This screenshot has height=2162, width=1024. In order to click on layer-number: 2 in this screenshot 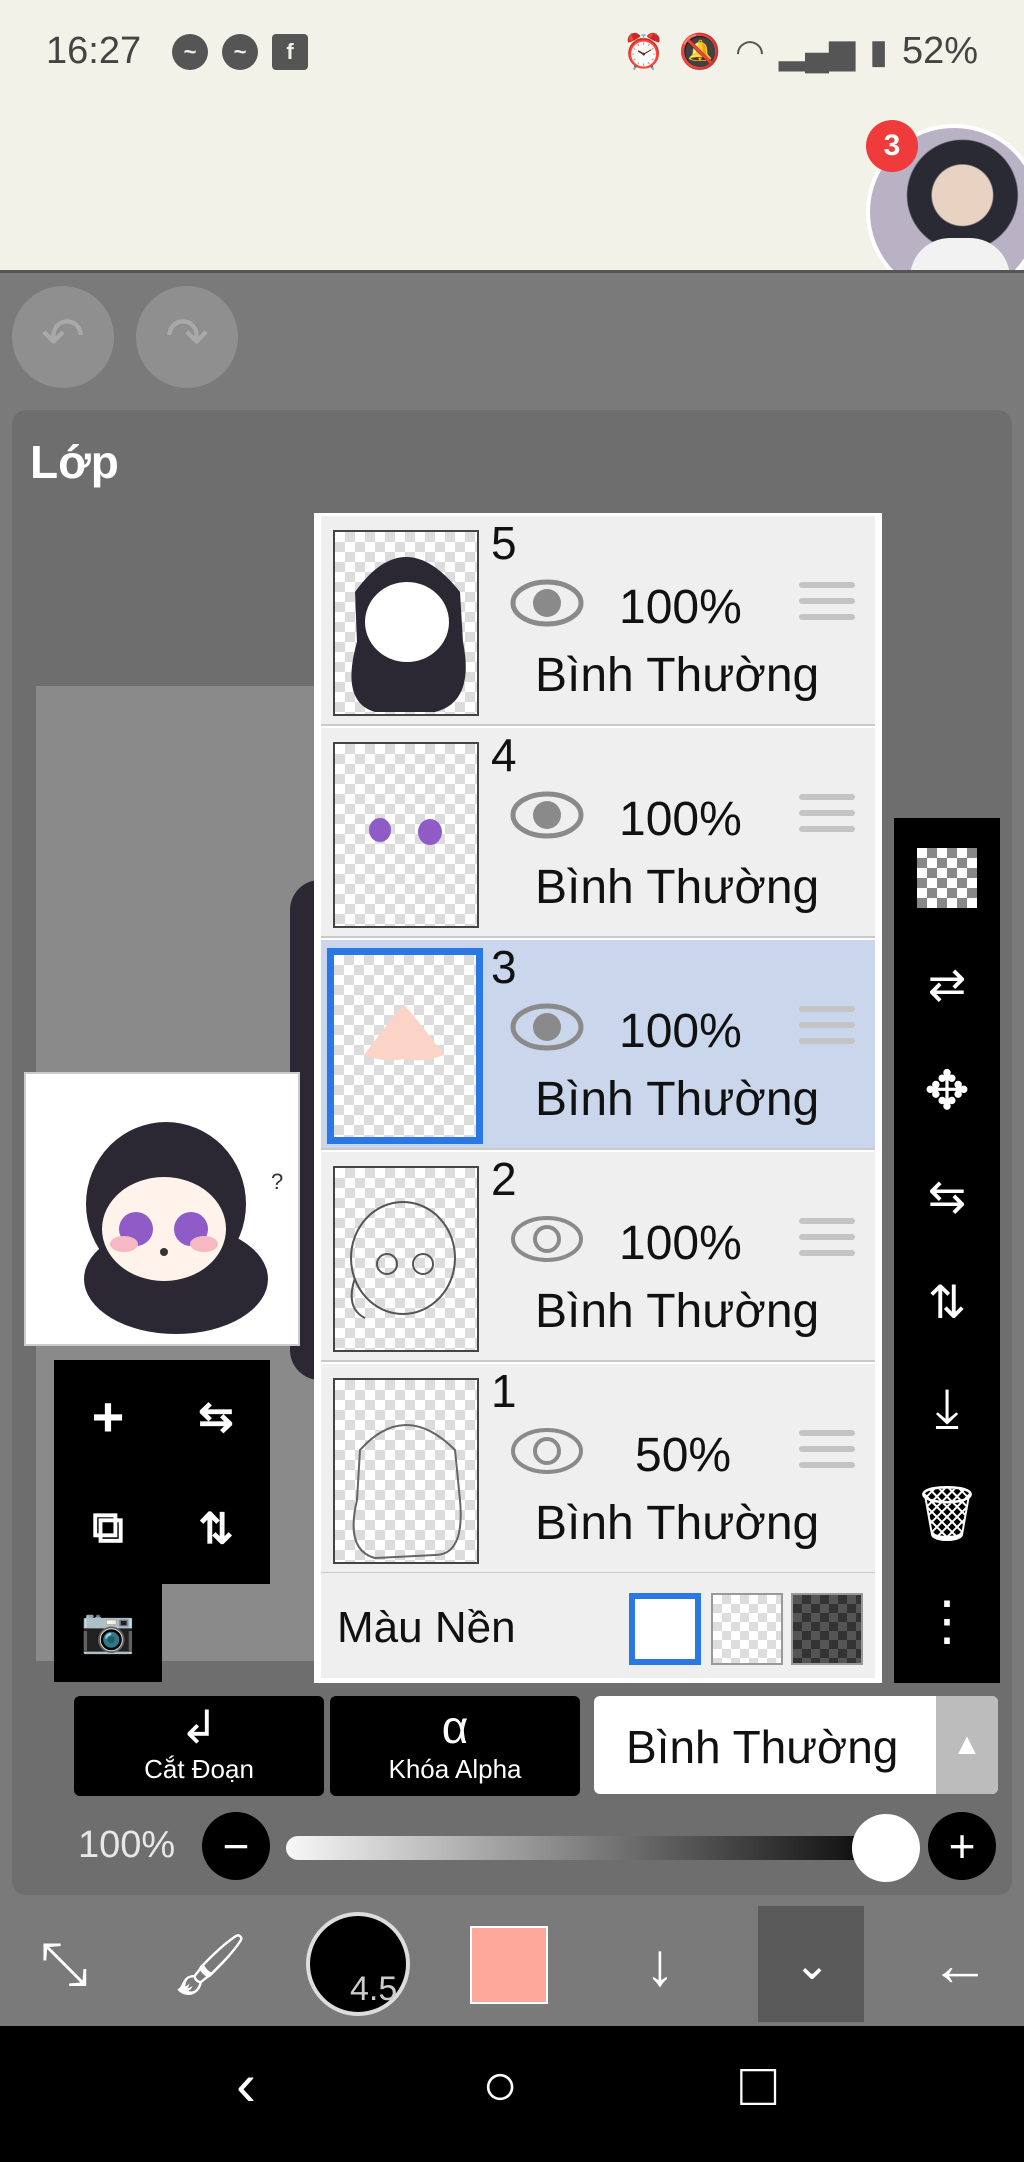, I will do `click(504, 1179)`.